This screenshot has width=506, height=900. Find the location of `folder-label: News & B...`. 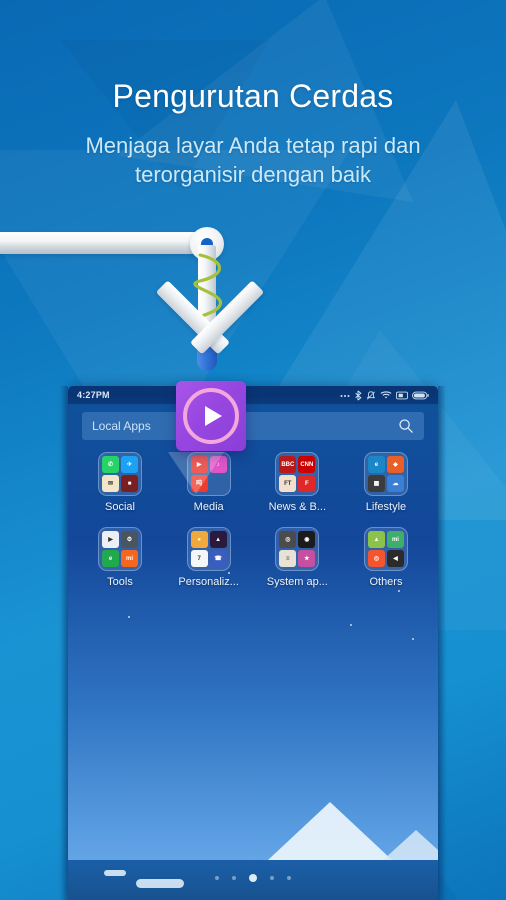

folder-label: News & B... is located at coordinates (297, 507).